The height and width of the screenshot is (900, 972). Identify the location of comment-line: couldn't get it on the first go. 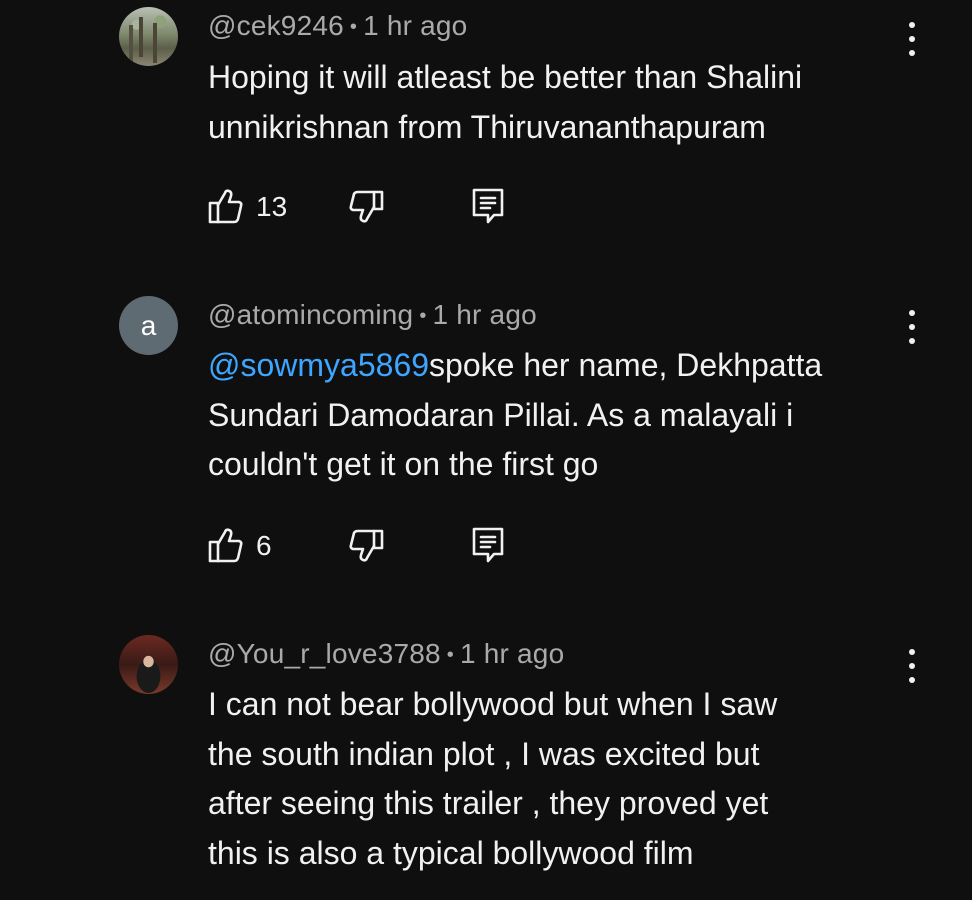
(403, 464).